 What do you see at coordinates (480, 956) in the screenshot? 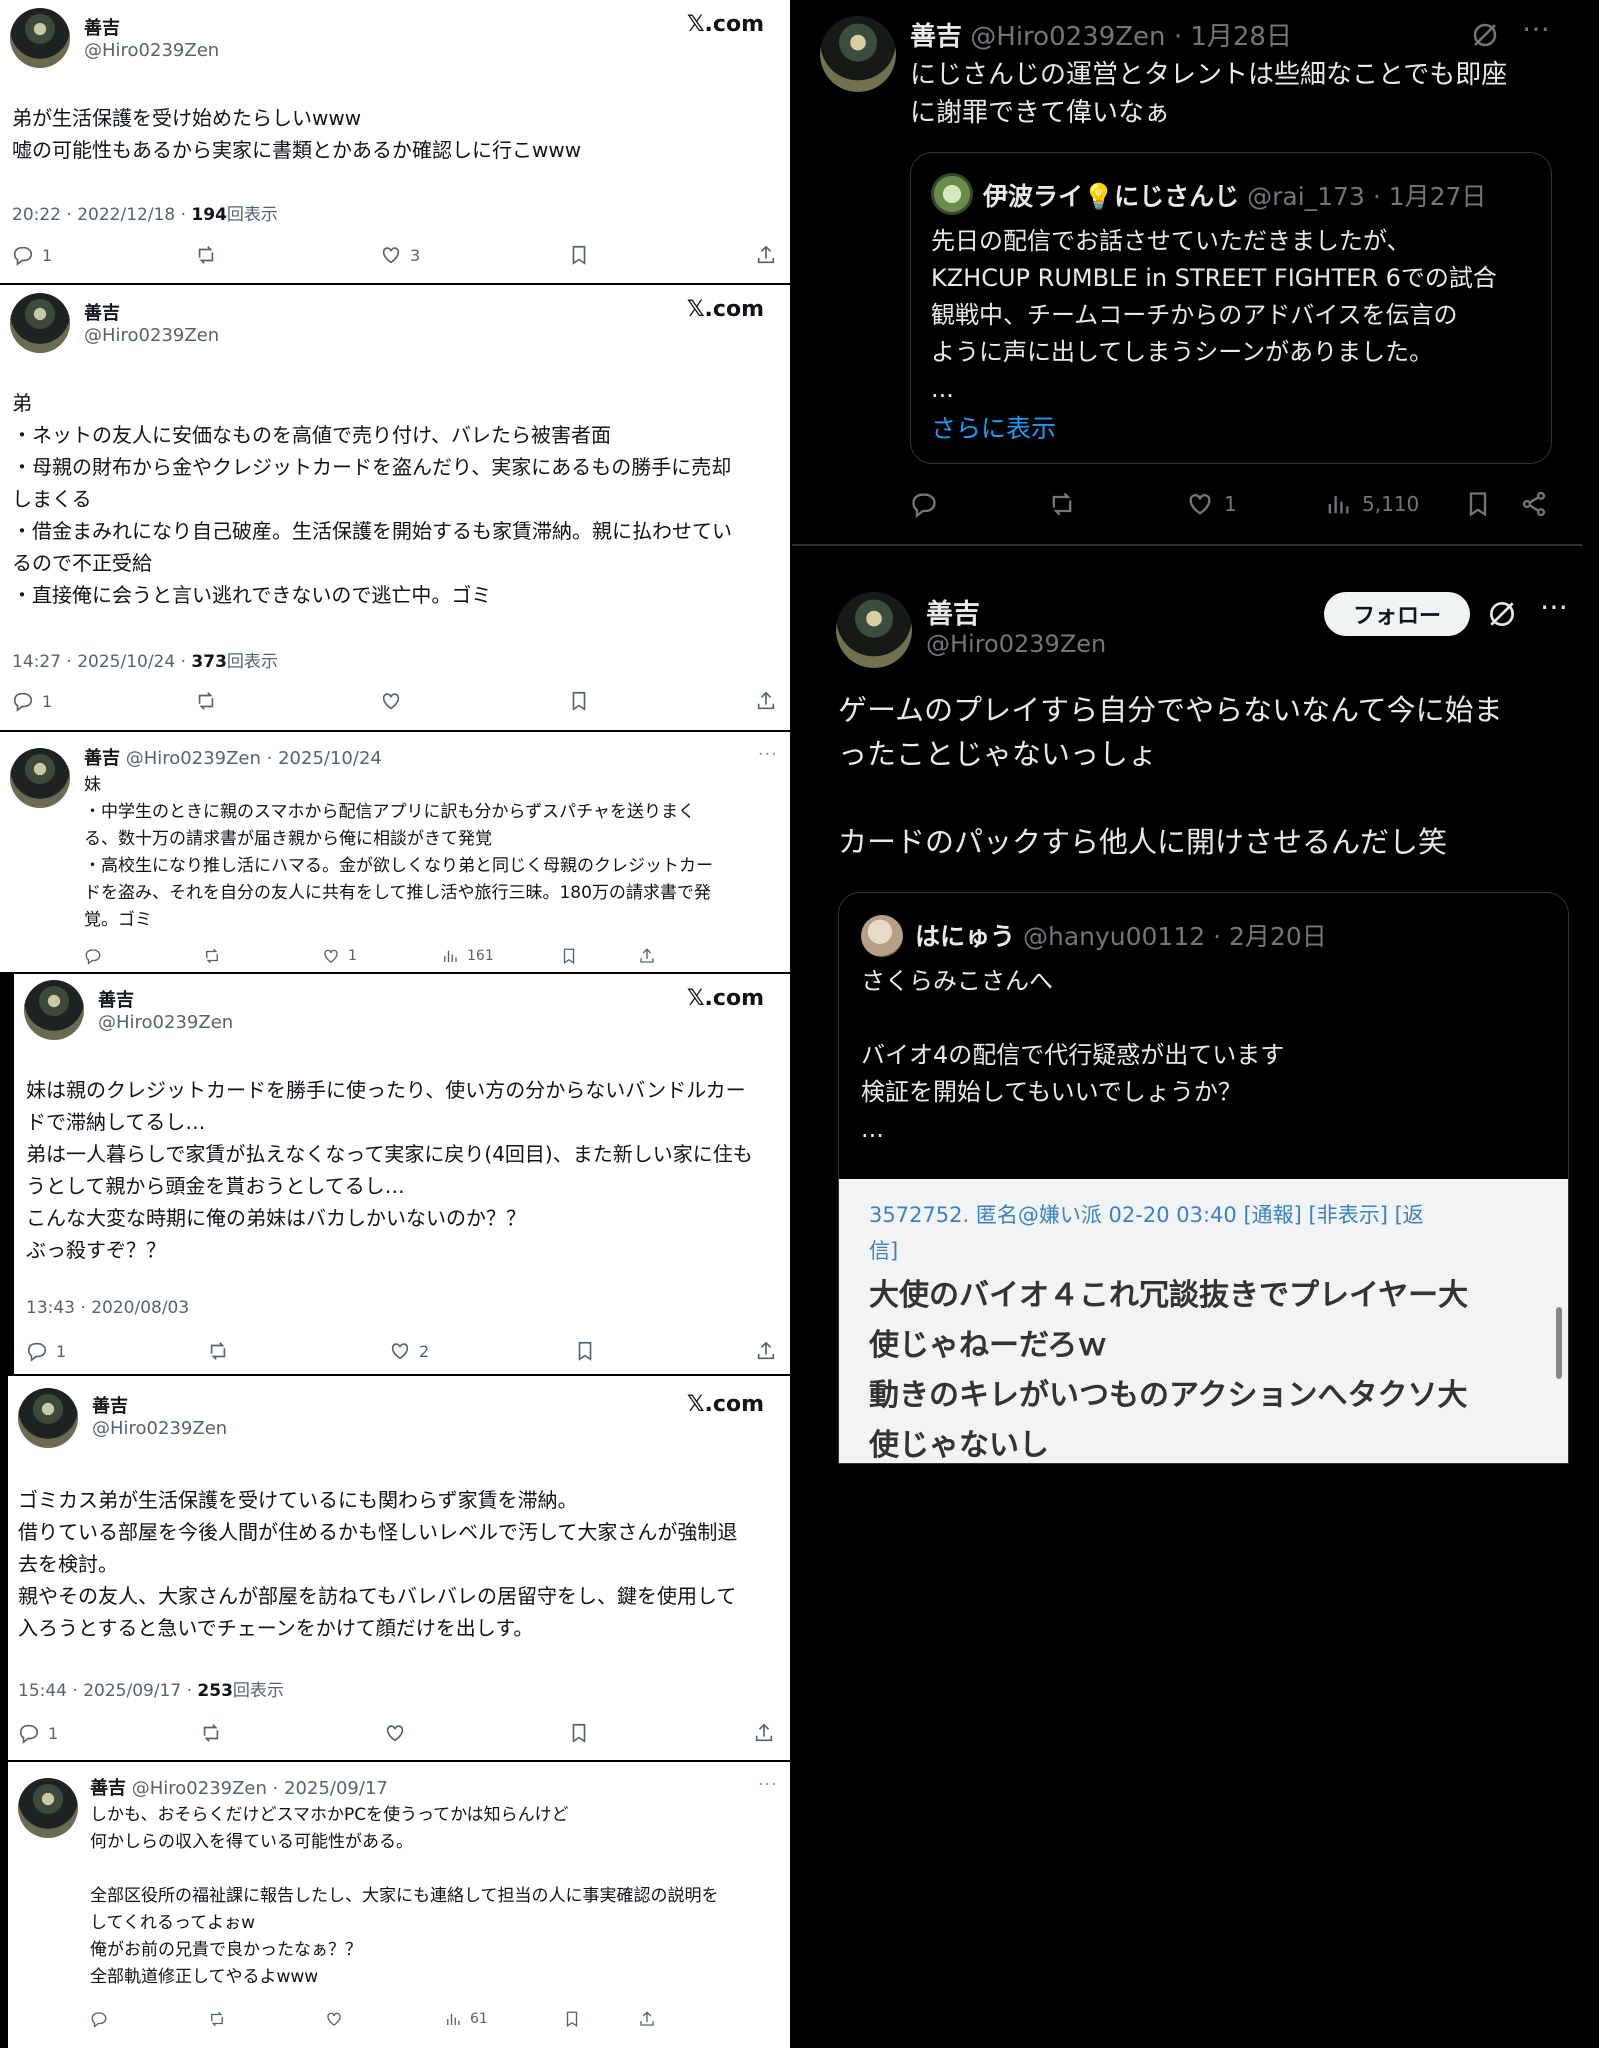
I see `view-count: 161` at bounding box center [480, 956].